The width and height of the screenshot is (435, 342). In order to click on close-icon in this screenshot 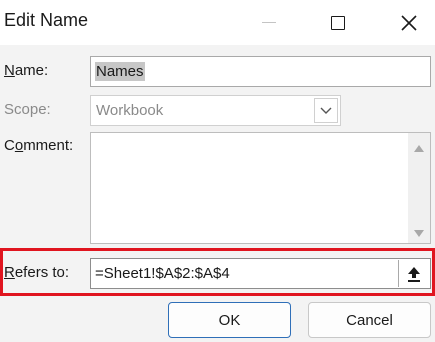, I will do `click(409, 22)`.